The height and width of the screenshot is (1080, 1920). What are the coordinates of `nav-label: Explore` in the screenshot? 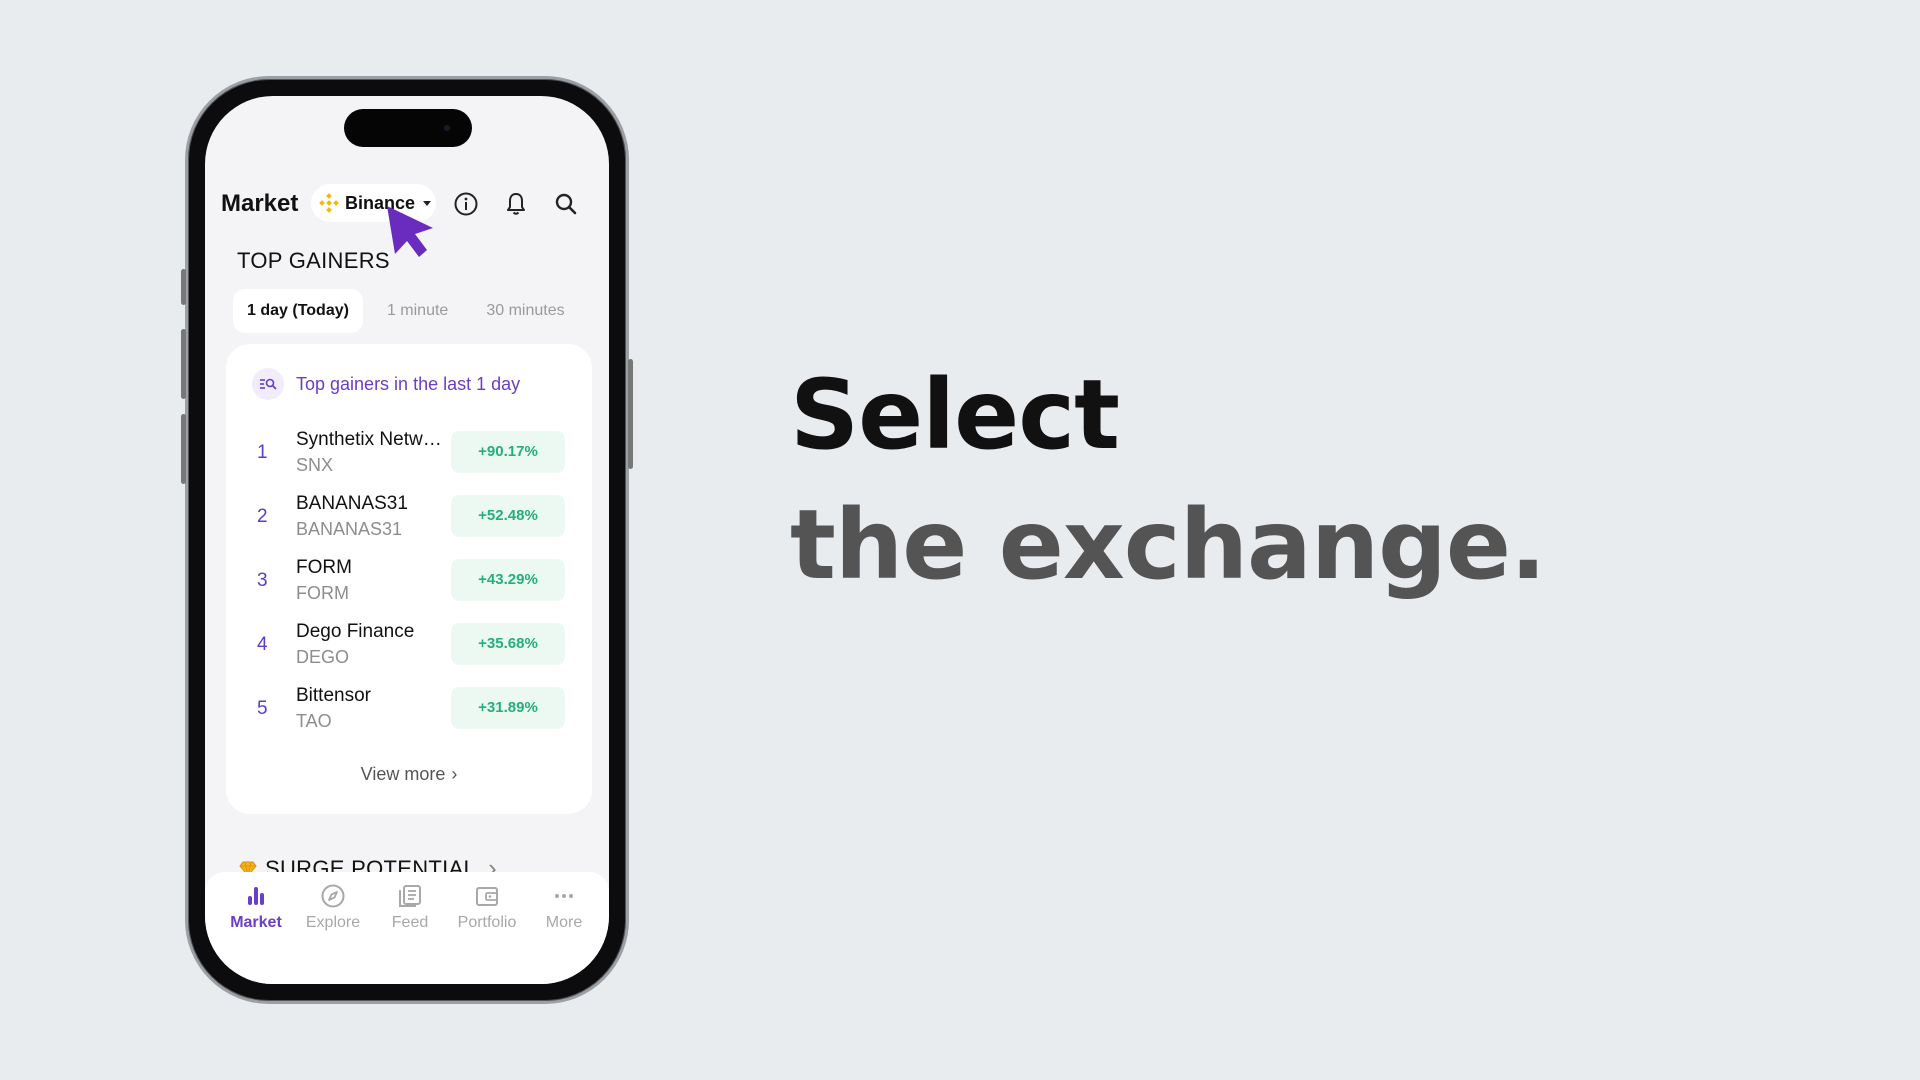 It's located at (333, 922).